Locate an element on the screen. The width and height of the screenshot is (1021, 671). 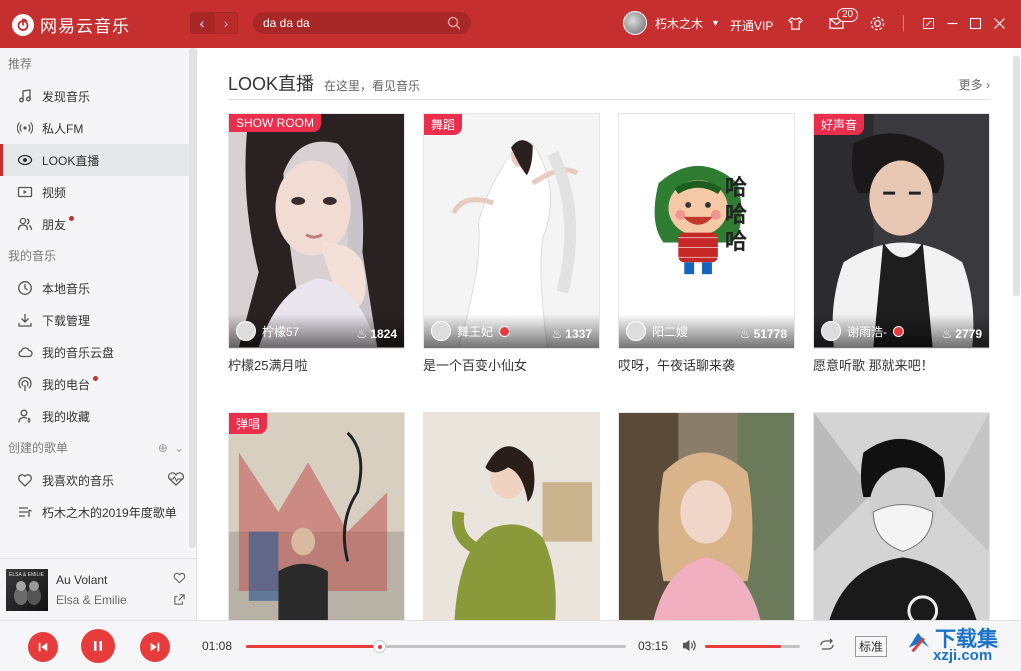
search-icon is located at coordinates (454, 23).